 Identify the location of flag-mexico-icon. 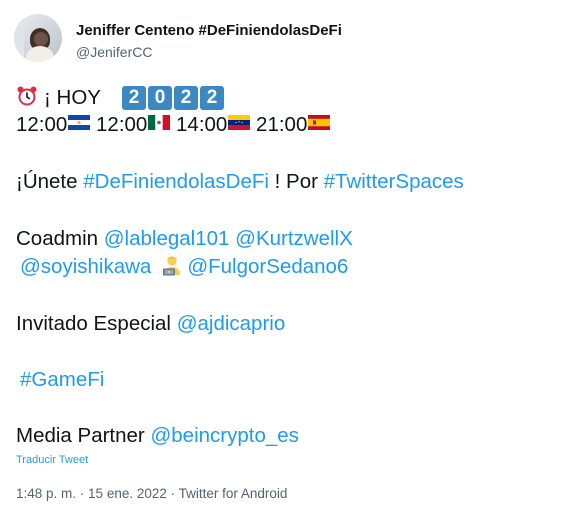
(159, 122).